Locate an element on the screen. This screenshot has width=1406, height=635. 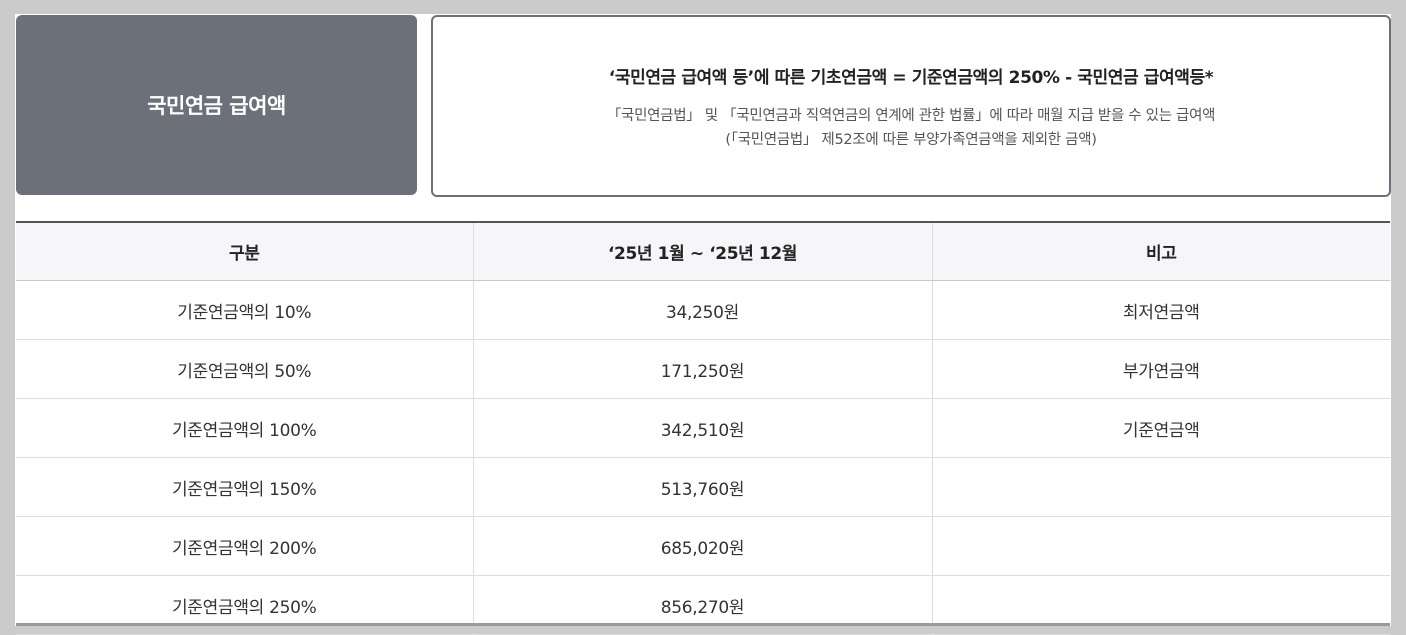
cell-category: 기준연금액의 10% is located at coordinates (244, 310).